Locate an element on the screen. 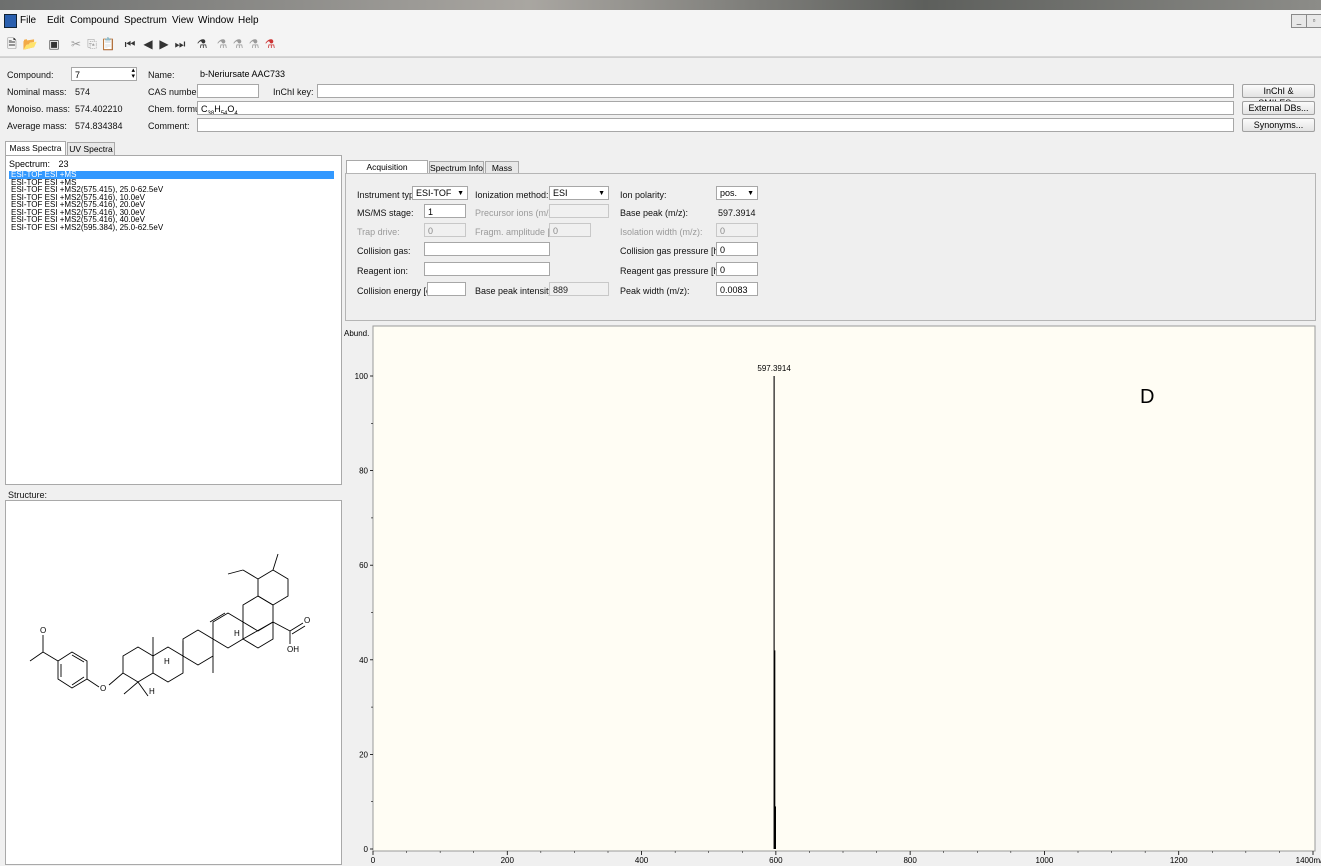  instrument-type-value: ESI-TOF is located at coordinates (434, 193).